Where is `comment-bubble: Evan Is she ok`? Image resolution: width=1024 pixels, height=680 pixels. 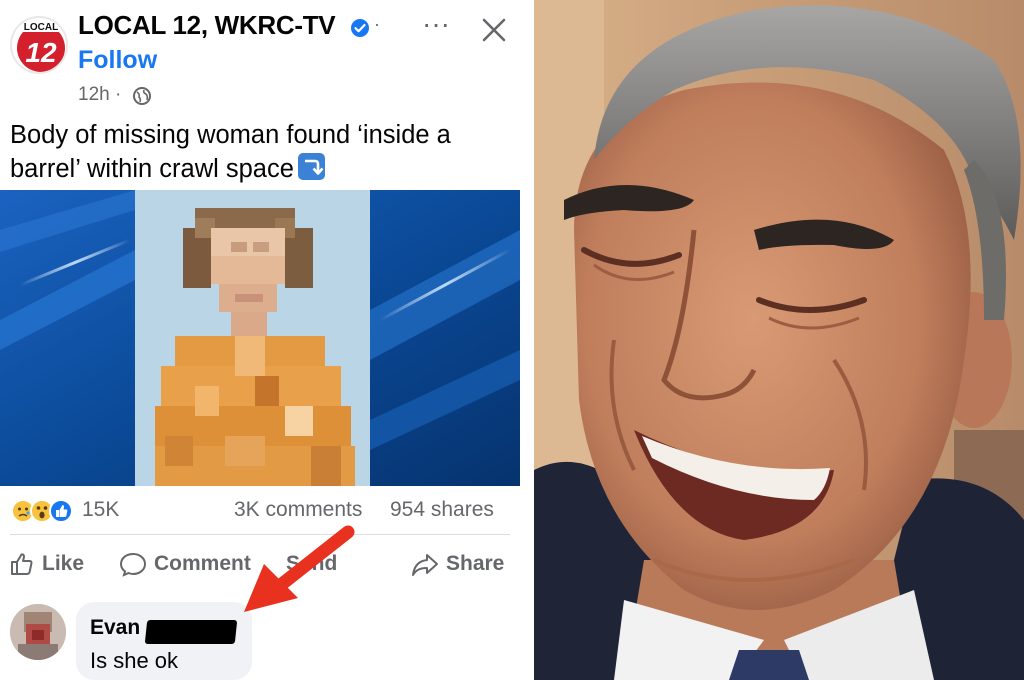
comment-bubble: Evan Is she ok is located at coordinates (164, 641).